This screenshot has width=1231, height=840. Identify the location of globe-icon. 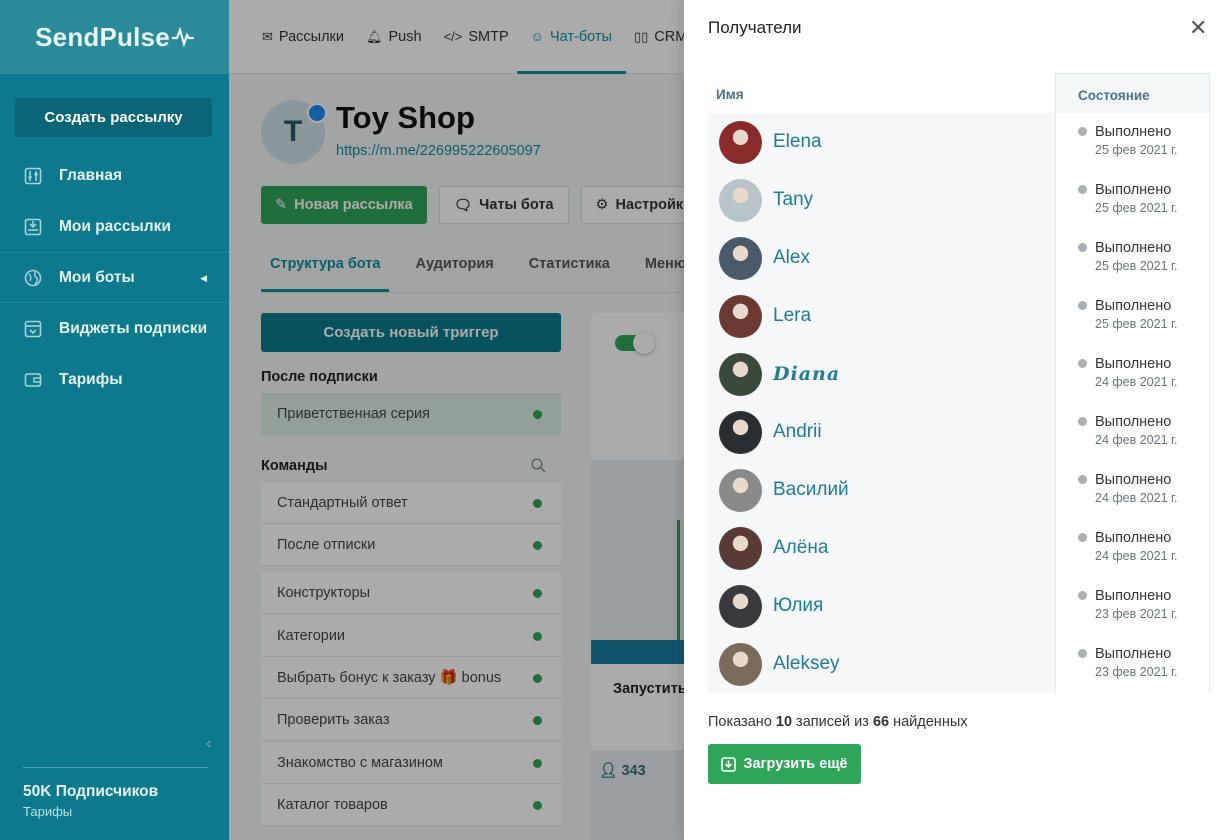
(33, 278).